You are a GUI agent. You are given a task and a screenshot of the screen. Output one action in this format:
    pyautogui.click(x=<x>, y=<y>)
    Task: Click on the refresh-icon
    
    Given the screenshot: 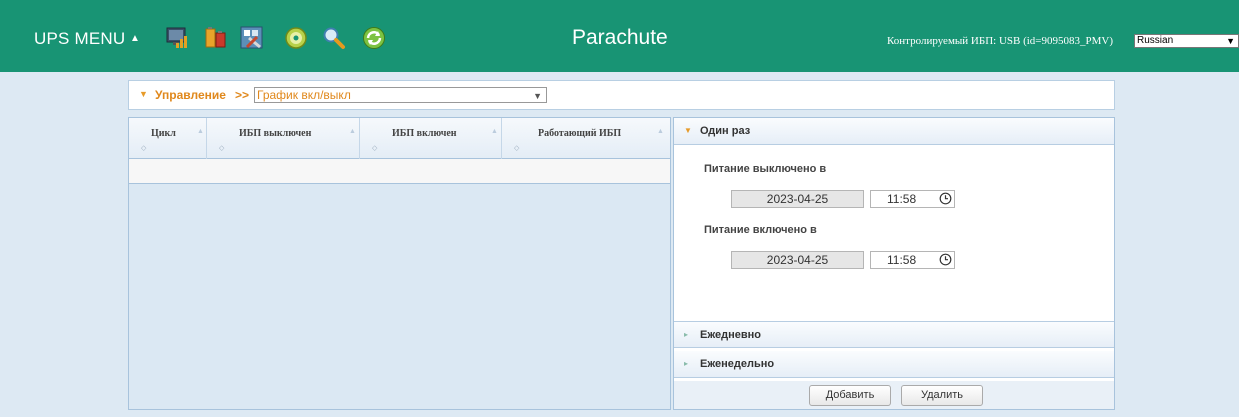 What is the action you would take?
    pyautogui.click(x=374, y=38)
    